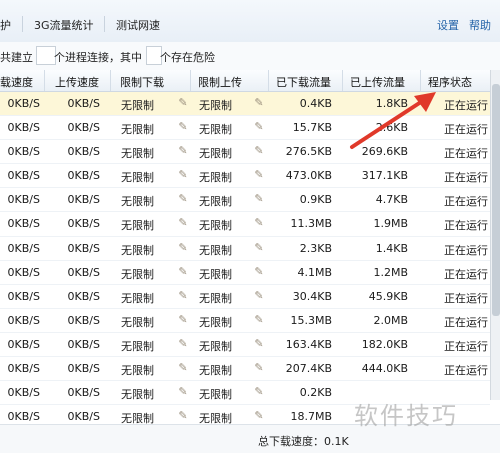  What do you see at coordinates (245, 176) in the screenshot?
I see `table-row: 0KB/S 0KB/S 无限制 无限制 473.0KB 317.1KB 正在运行 ✎ ✎` at bounding box center [245, 176].